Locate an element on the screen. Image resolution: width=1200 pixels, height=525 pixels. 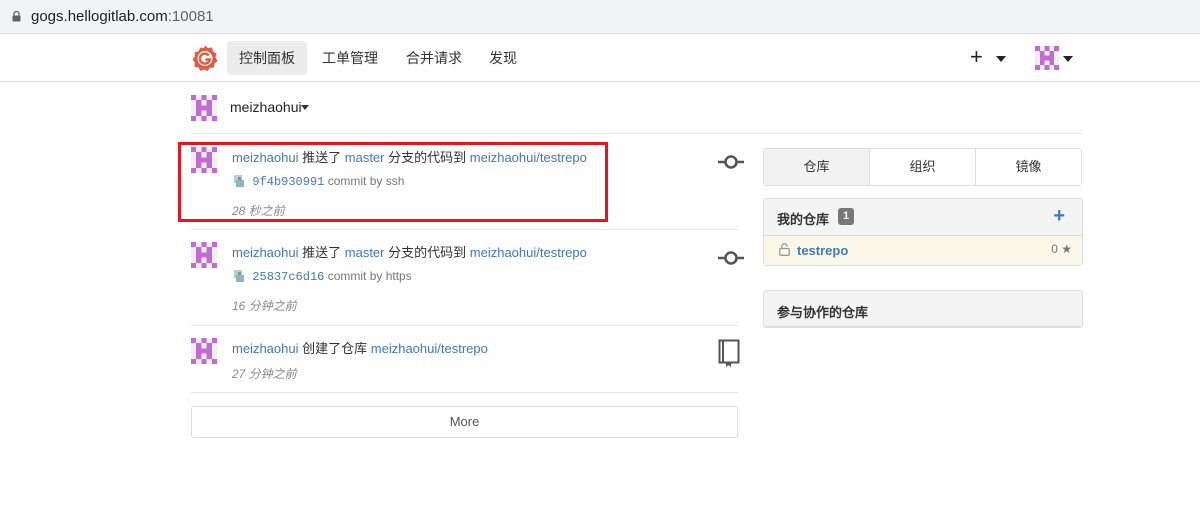
user-avatar is located at coordinates (1047, 58).